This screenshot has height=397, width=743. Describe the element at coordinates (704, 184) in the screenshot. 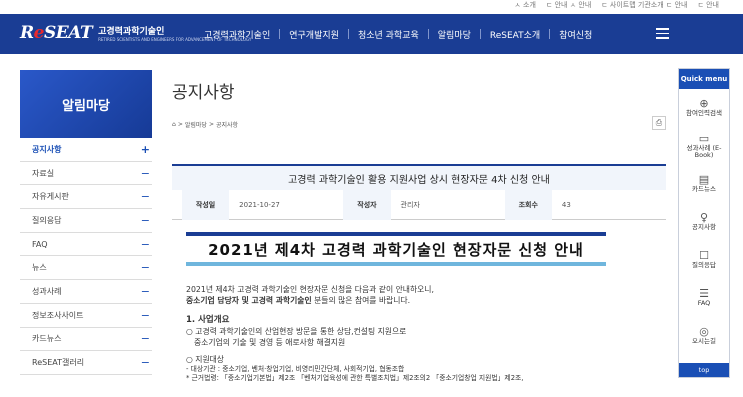

I see `quick-item-cardnews: ▤ 카드뉴스` at that location.